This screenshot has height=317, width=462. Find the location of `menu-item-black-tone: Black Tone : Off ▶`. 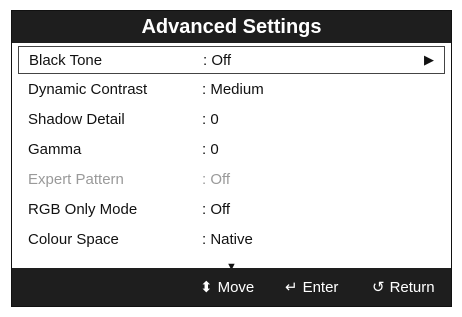

menu-item-black-tone: Black Tone : Off ▶ is located at coordinates (231, 60).